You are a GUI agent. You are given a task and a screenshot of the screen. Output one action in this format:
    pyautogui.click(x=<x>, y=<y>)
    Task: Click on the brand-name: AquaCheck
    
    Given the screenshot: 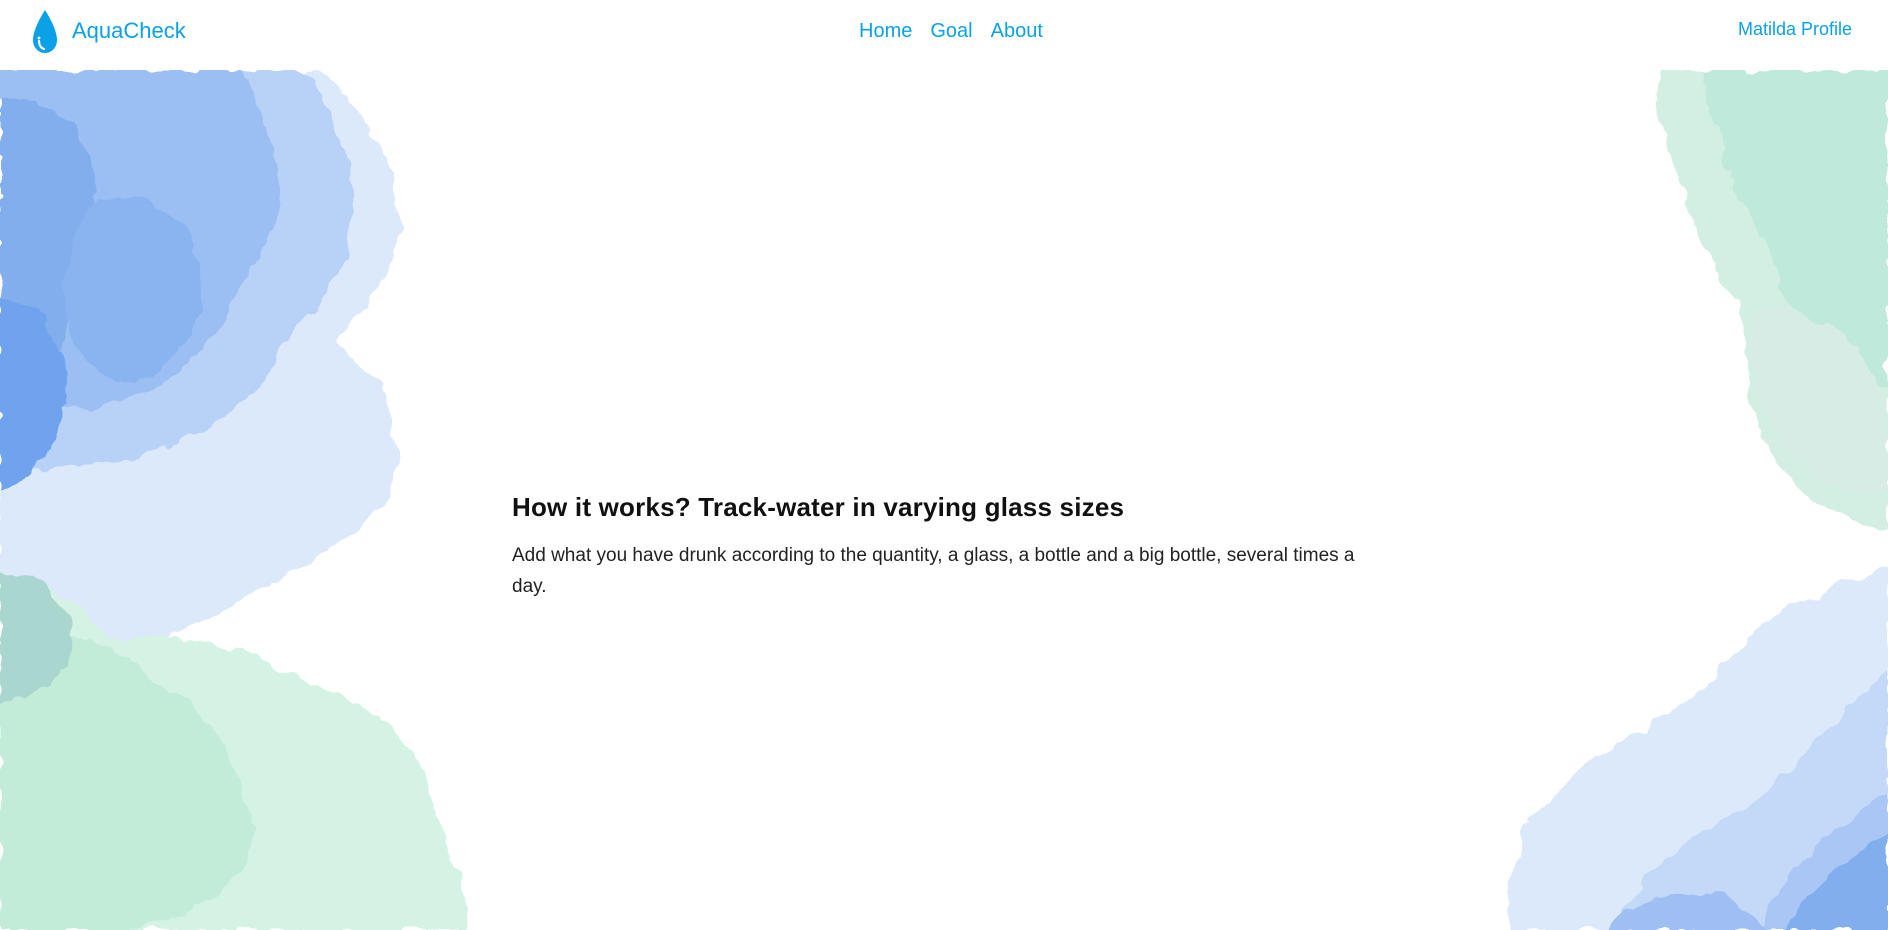 What is the action you would take?
    pyautogui.click(x=129, y=30)
    